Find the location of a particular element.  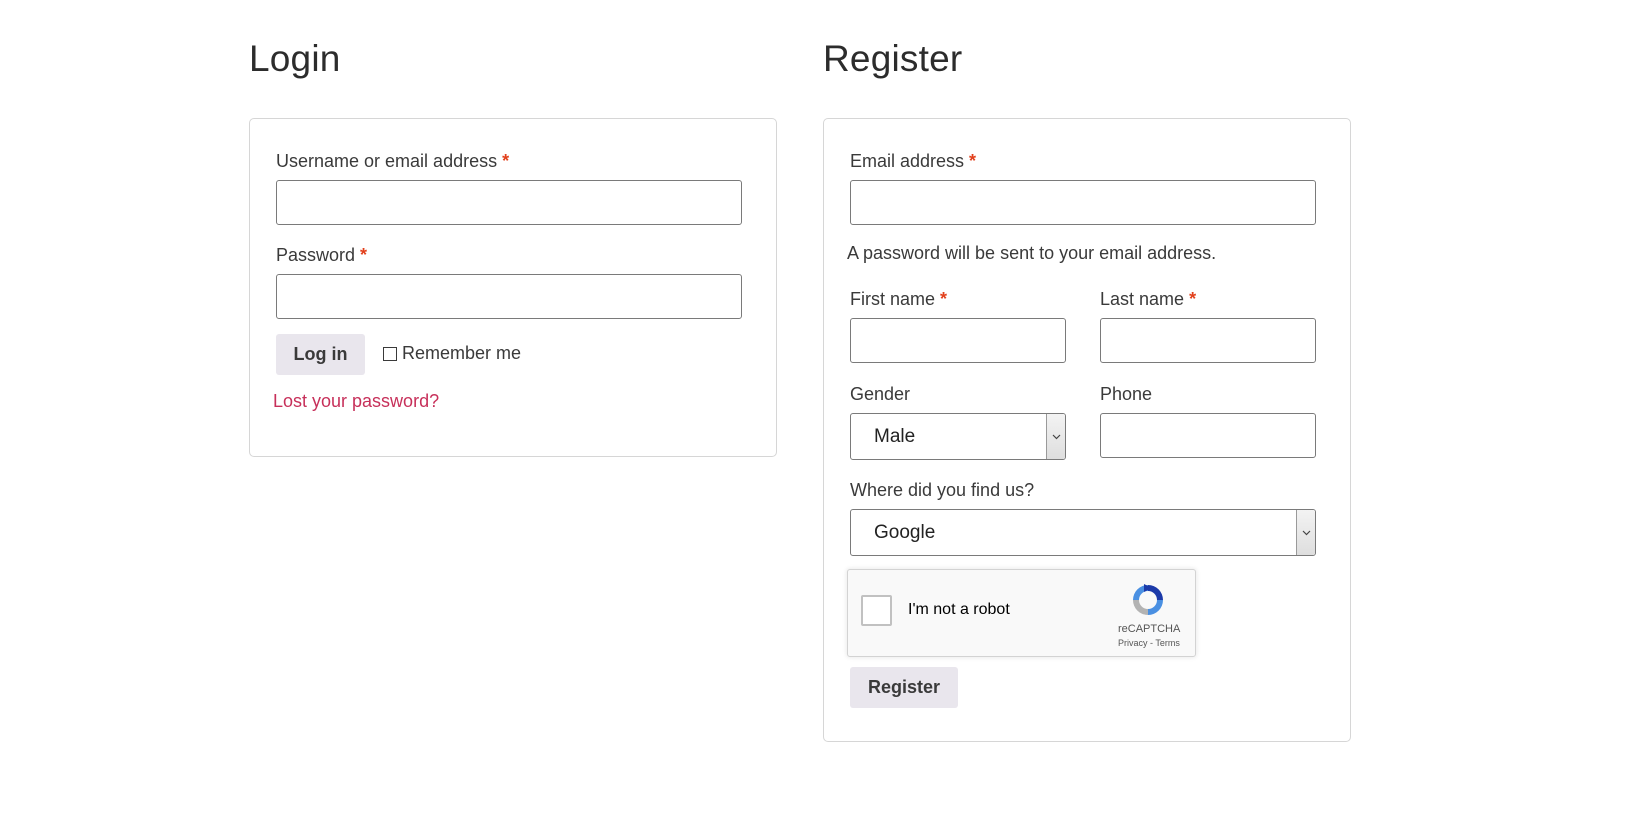

recaptcha-logo-icon is located at coordinates (1148, 599).